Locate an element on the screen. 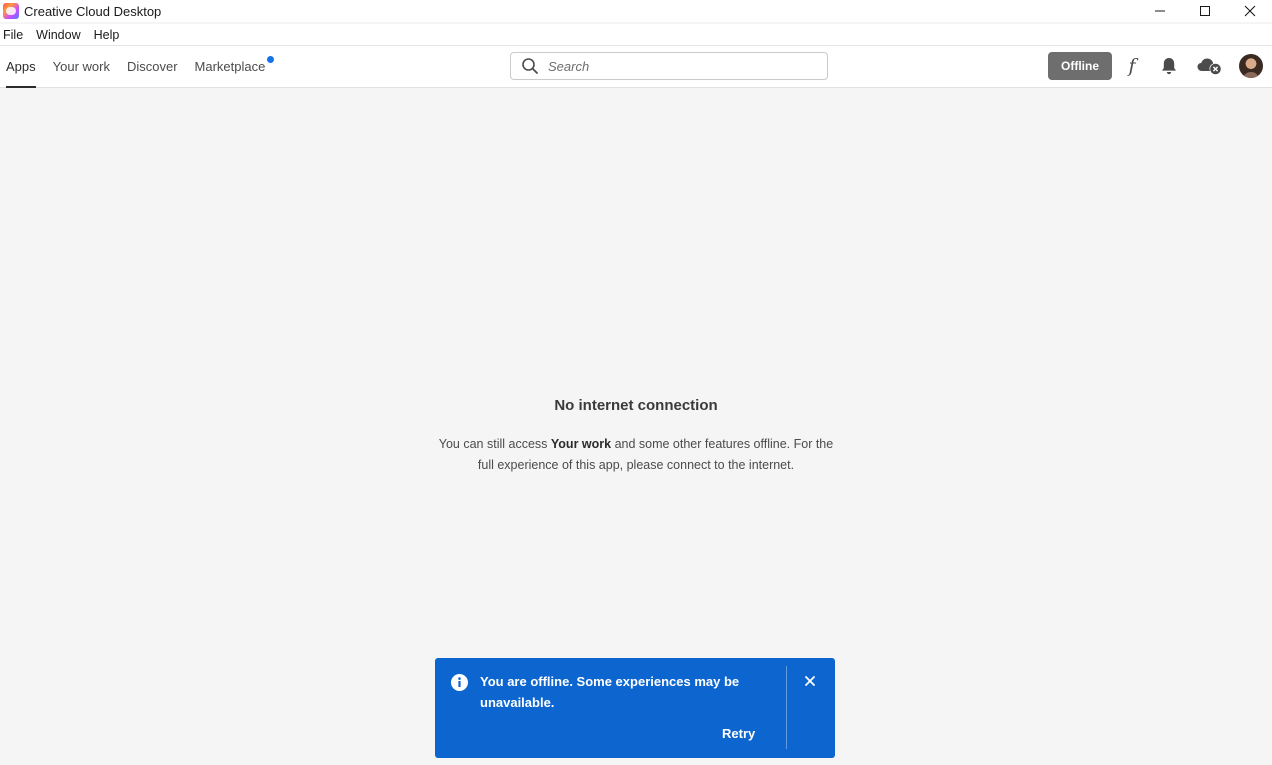 The height and width of the screenshot is (765, 1272). maximize-button is located at coordinates (1204, 11).